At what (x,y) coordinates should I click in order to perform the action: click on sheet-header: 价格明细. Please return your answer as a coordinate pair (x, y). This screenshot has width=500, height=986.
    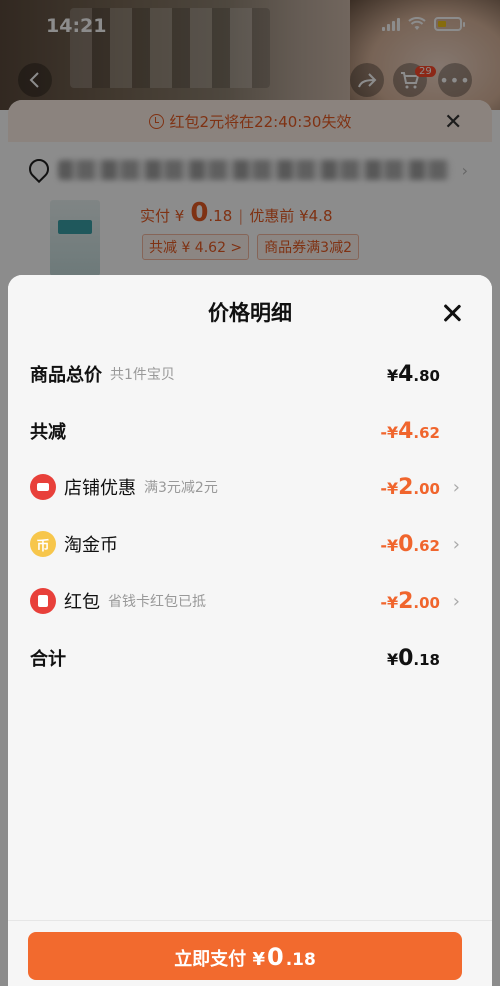
    Looking at the image, I should click on (250, 310).